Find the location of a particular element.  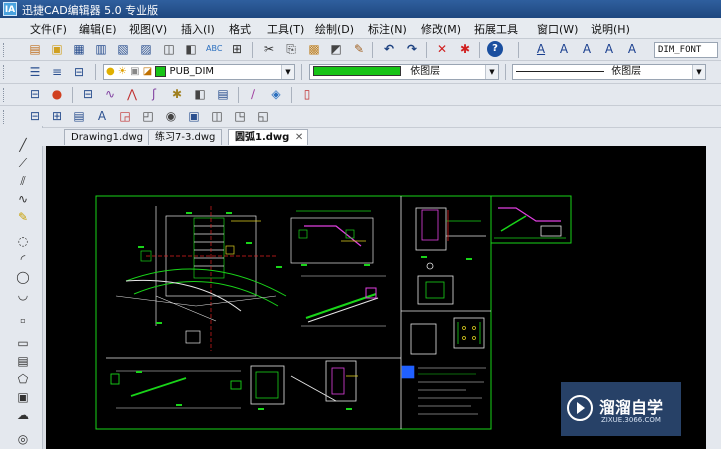

menu-modify: 修改(M) is located at coordinates (441, 29).